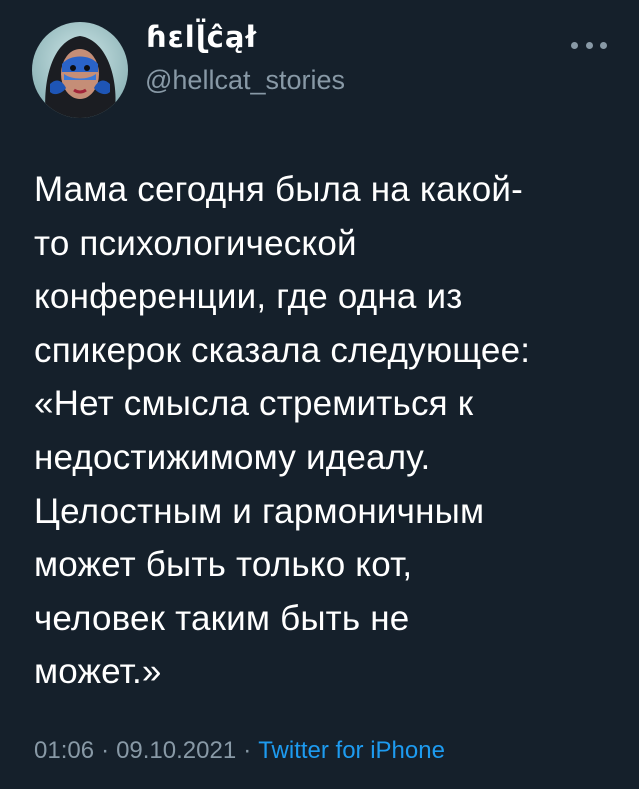 The width and height of the screenshot is (639, 789). I want to click on more-options-button, so click(589, 45).